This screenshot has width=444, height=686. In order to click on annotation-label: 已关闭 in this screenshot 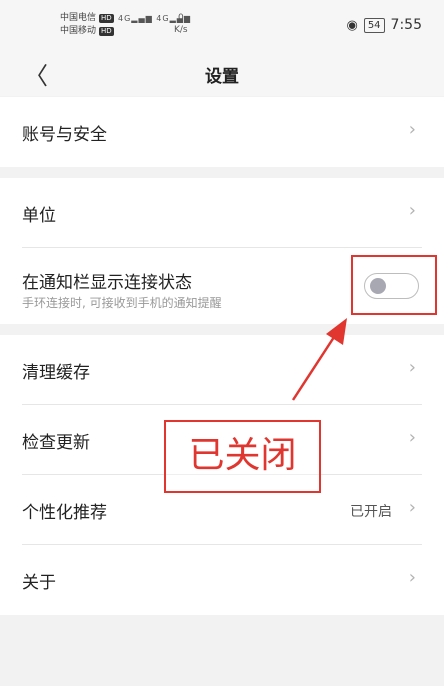, I will do `click(242, 456)`.